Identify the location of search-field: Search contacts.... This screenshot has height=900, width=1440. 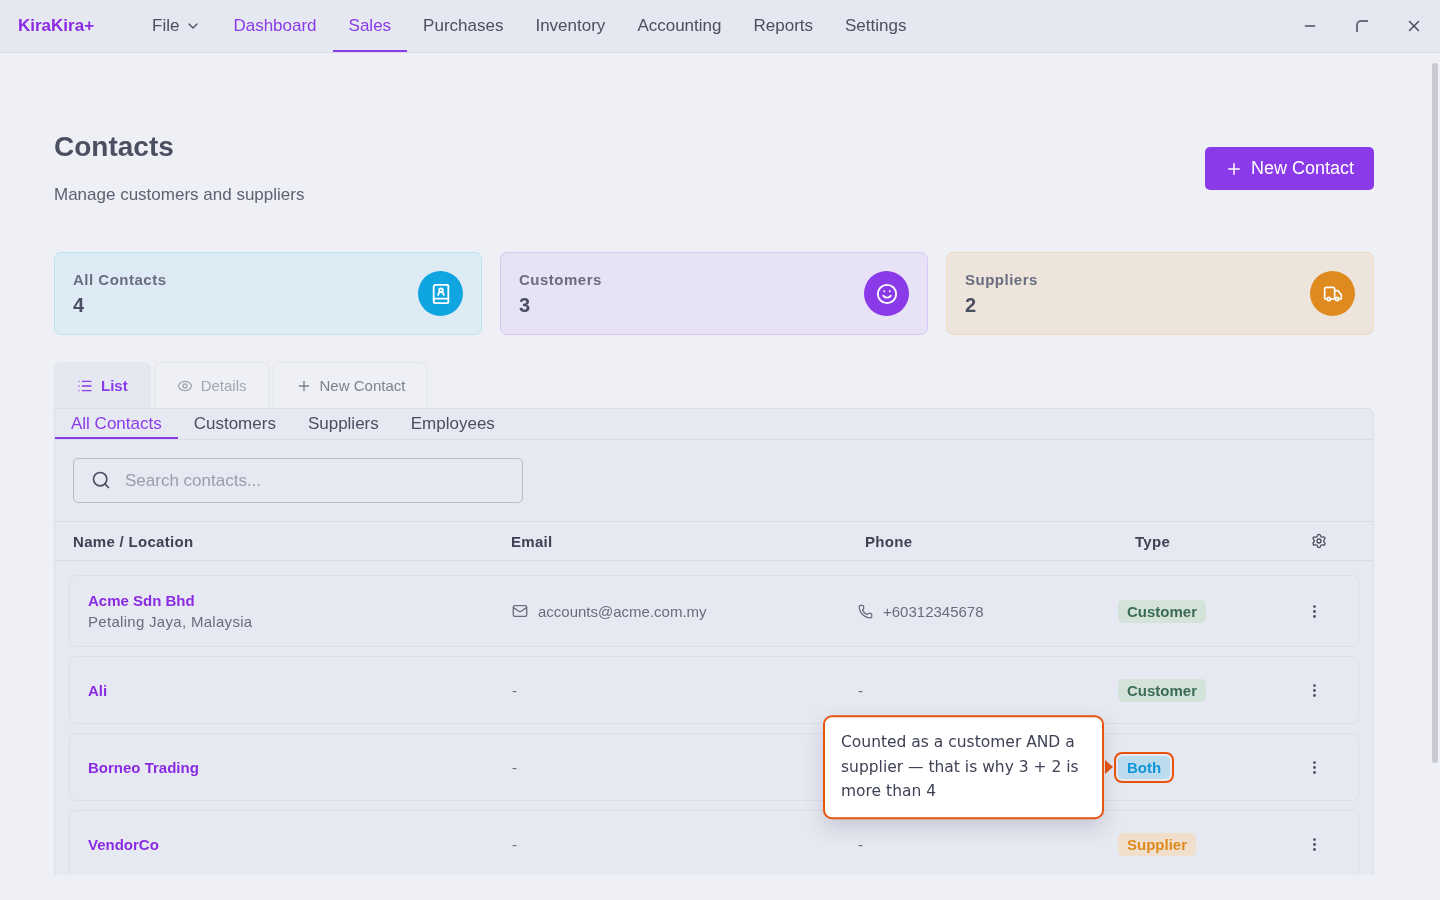
(298, 480).